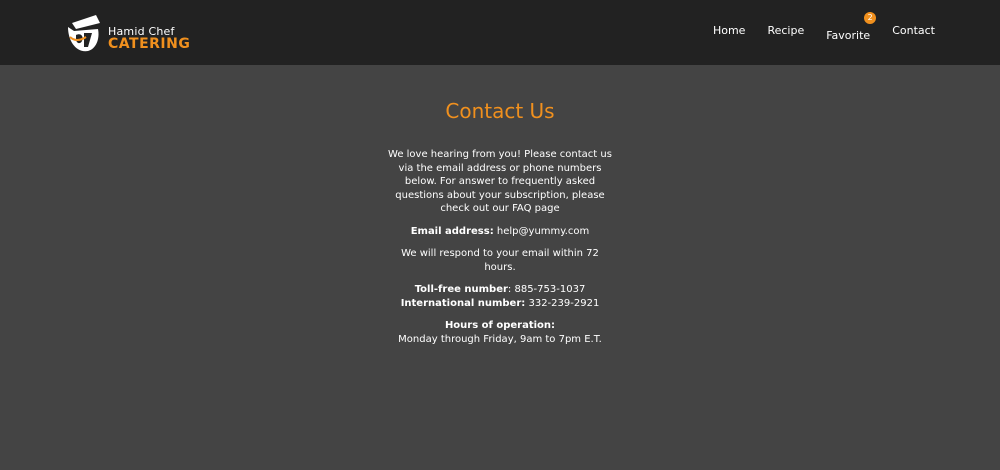 This screenshot has width=1000, height=470. Describe the element at coordinates (500, 325) in the screenshot. I see `hours-label: Hours of operation:` at that location.